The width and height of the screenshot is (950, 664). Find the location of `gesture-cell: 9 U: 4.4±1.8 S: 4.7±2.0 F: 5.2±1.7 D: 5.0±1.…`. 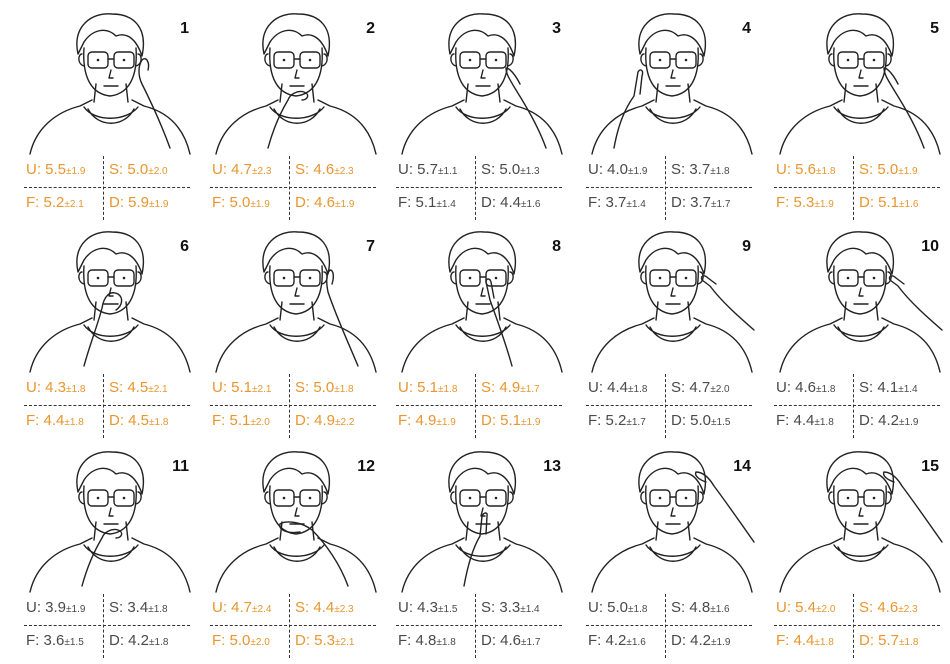

gesture-cell: 9 U: 4.4±1.8 S: 4.7±2.0 F: 5.2±1.7 D: 5.0±1.… is located at coordinates (671, 335).